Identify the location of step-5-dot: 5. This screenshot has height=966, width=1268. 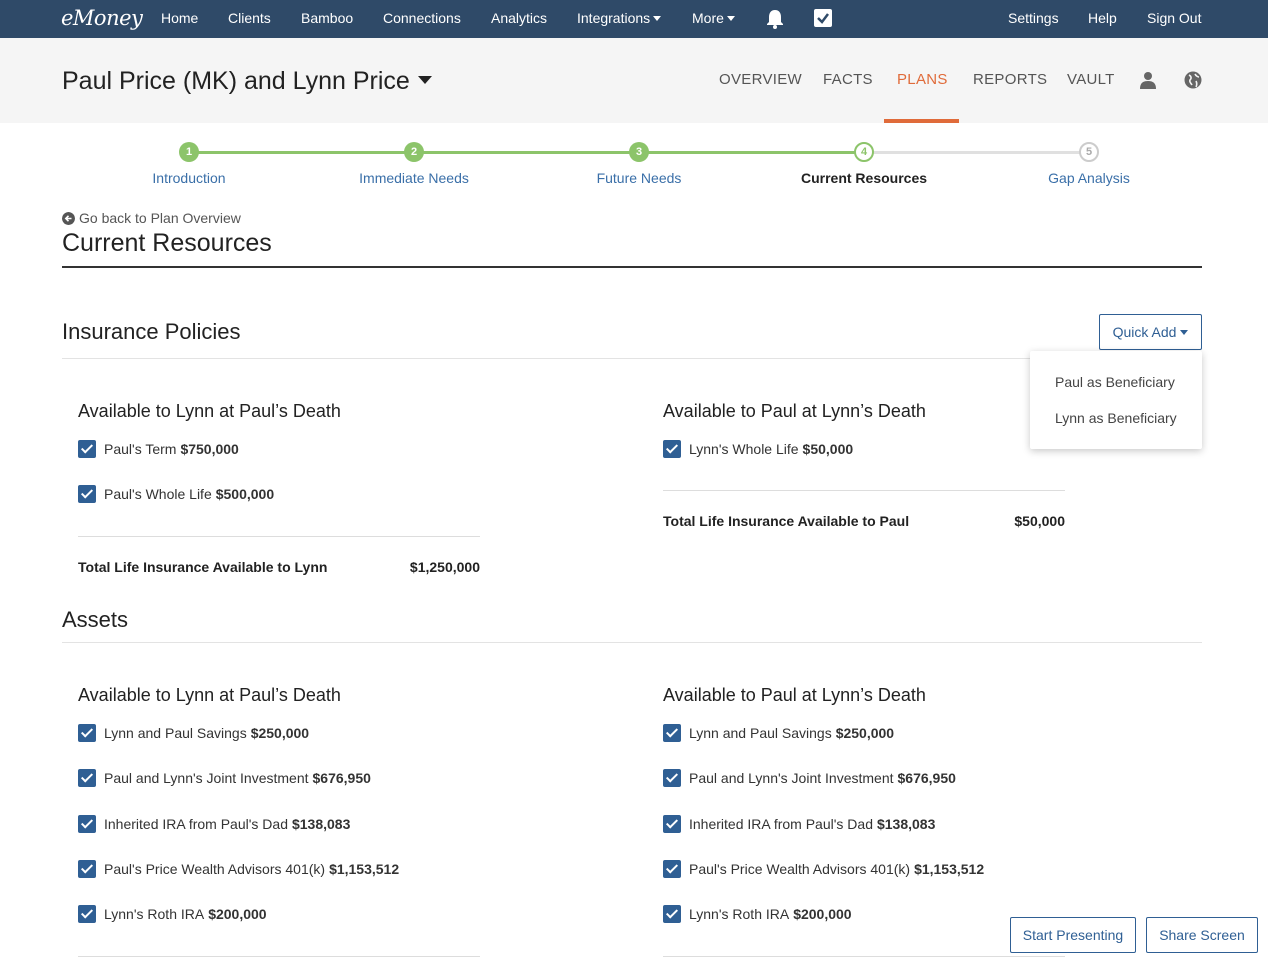
(1089, 152).